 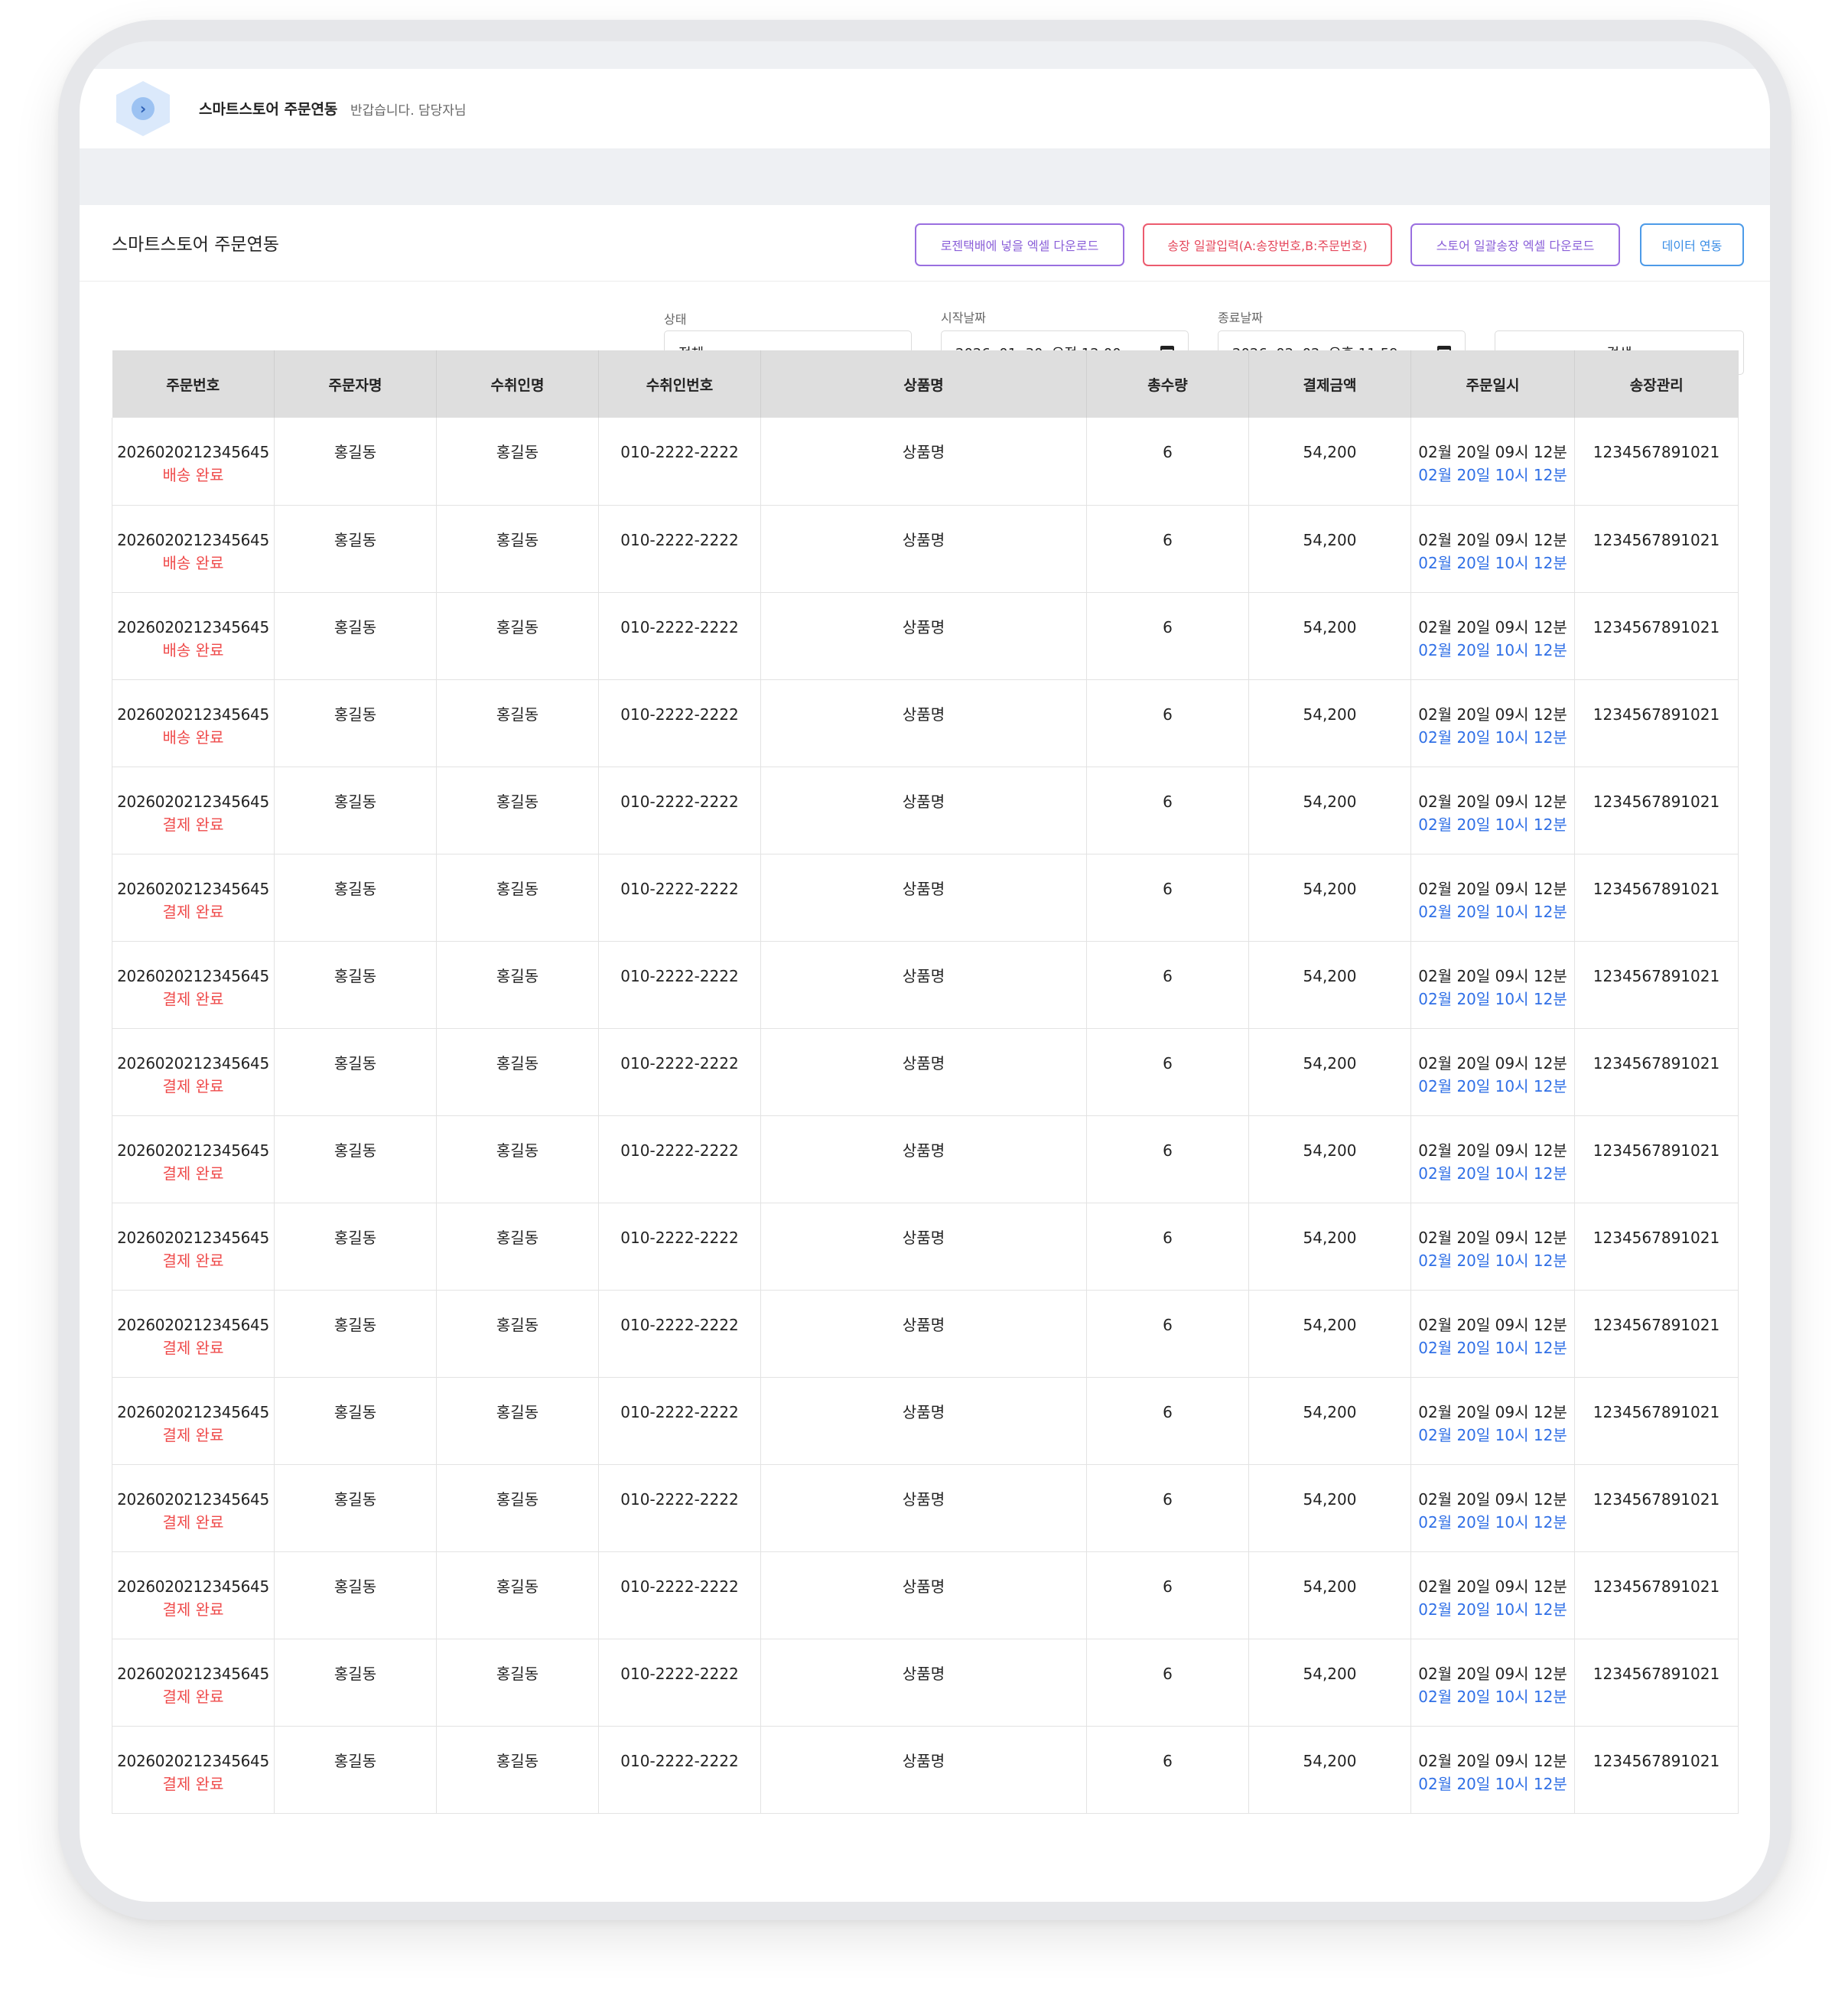 I want to click on bulk-invoice-input-button: 송장 일괄입력(A:송장번호,B:주문번호), so click(x=1267, y=244).